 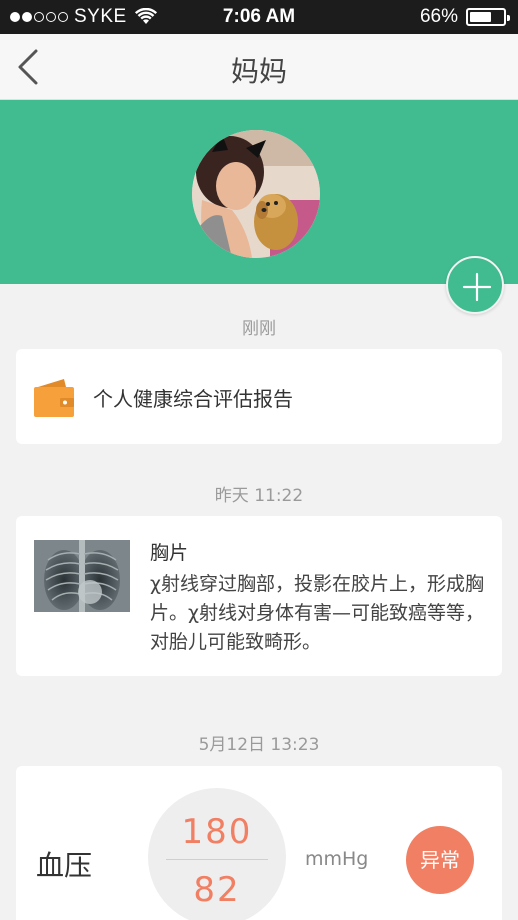 I want to click on status-right: 66%, so click(x=464, y=17).